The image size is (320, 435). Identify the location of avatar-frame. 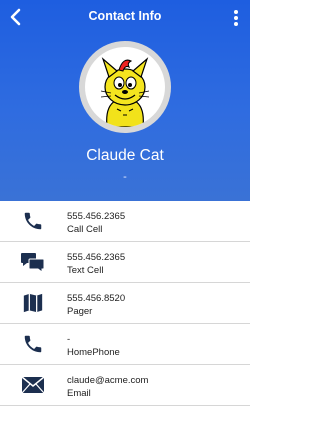
(125, 87).